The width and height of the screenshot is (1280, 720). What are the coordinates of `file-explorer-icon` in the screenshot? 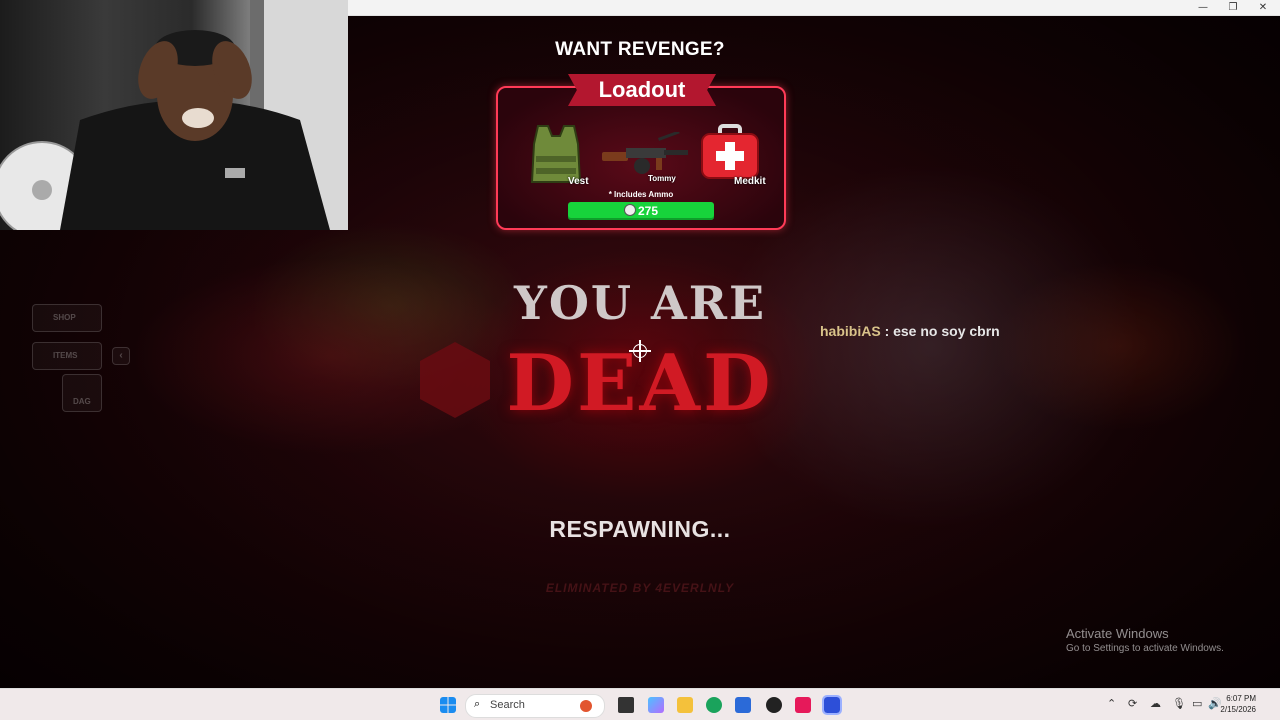 It's located at (685, 705).